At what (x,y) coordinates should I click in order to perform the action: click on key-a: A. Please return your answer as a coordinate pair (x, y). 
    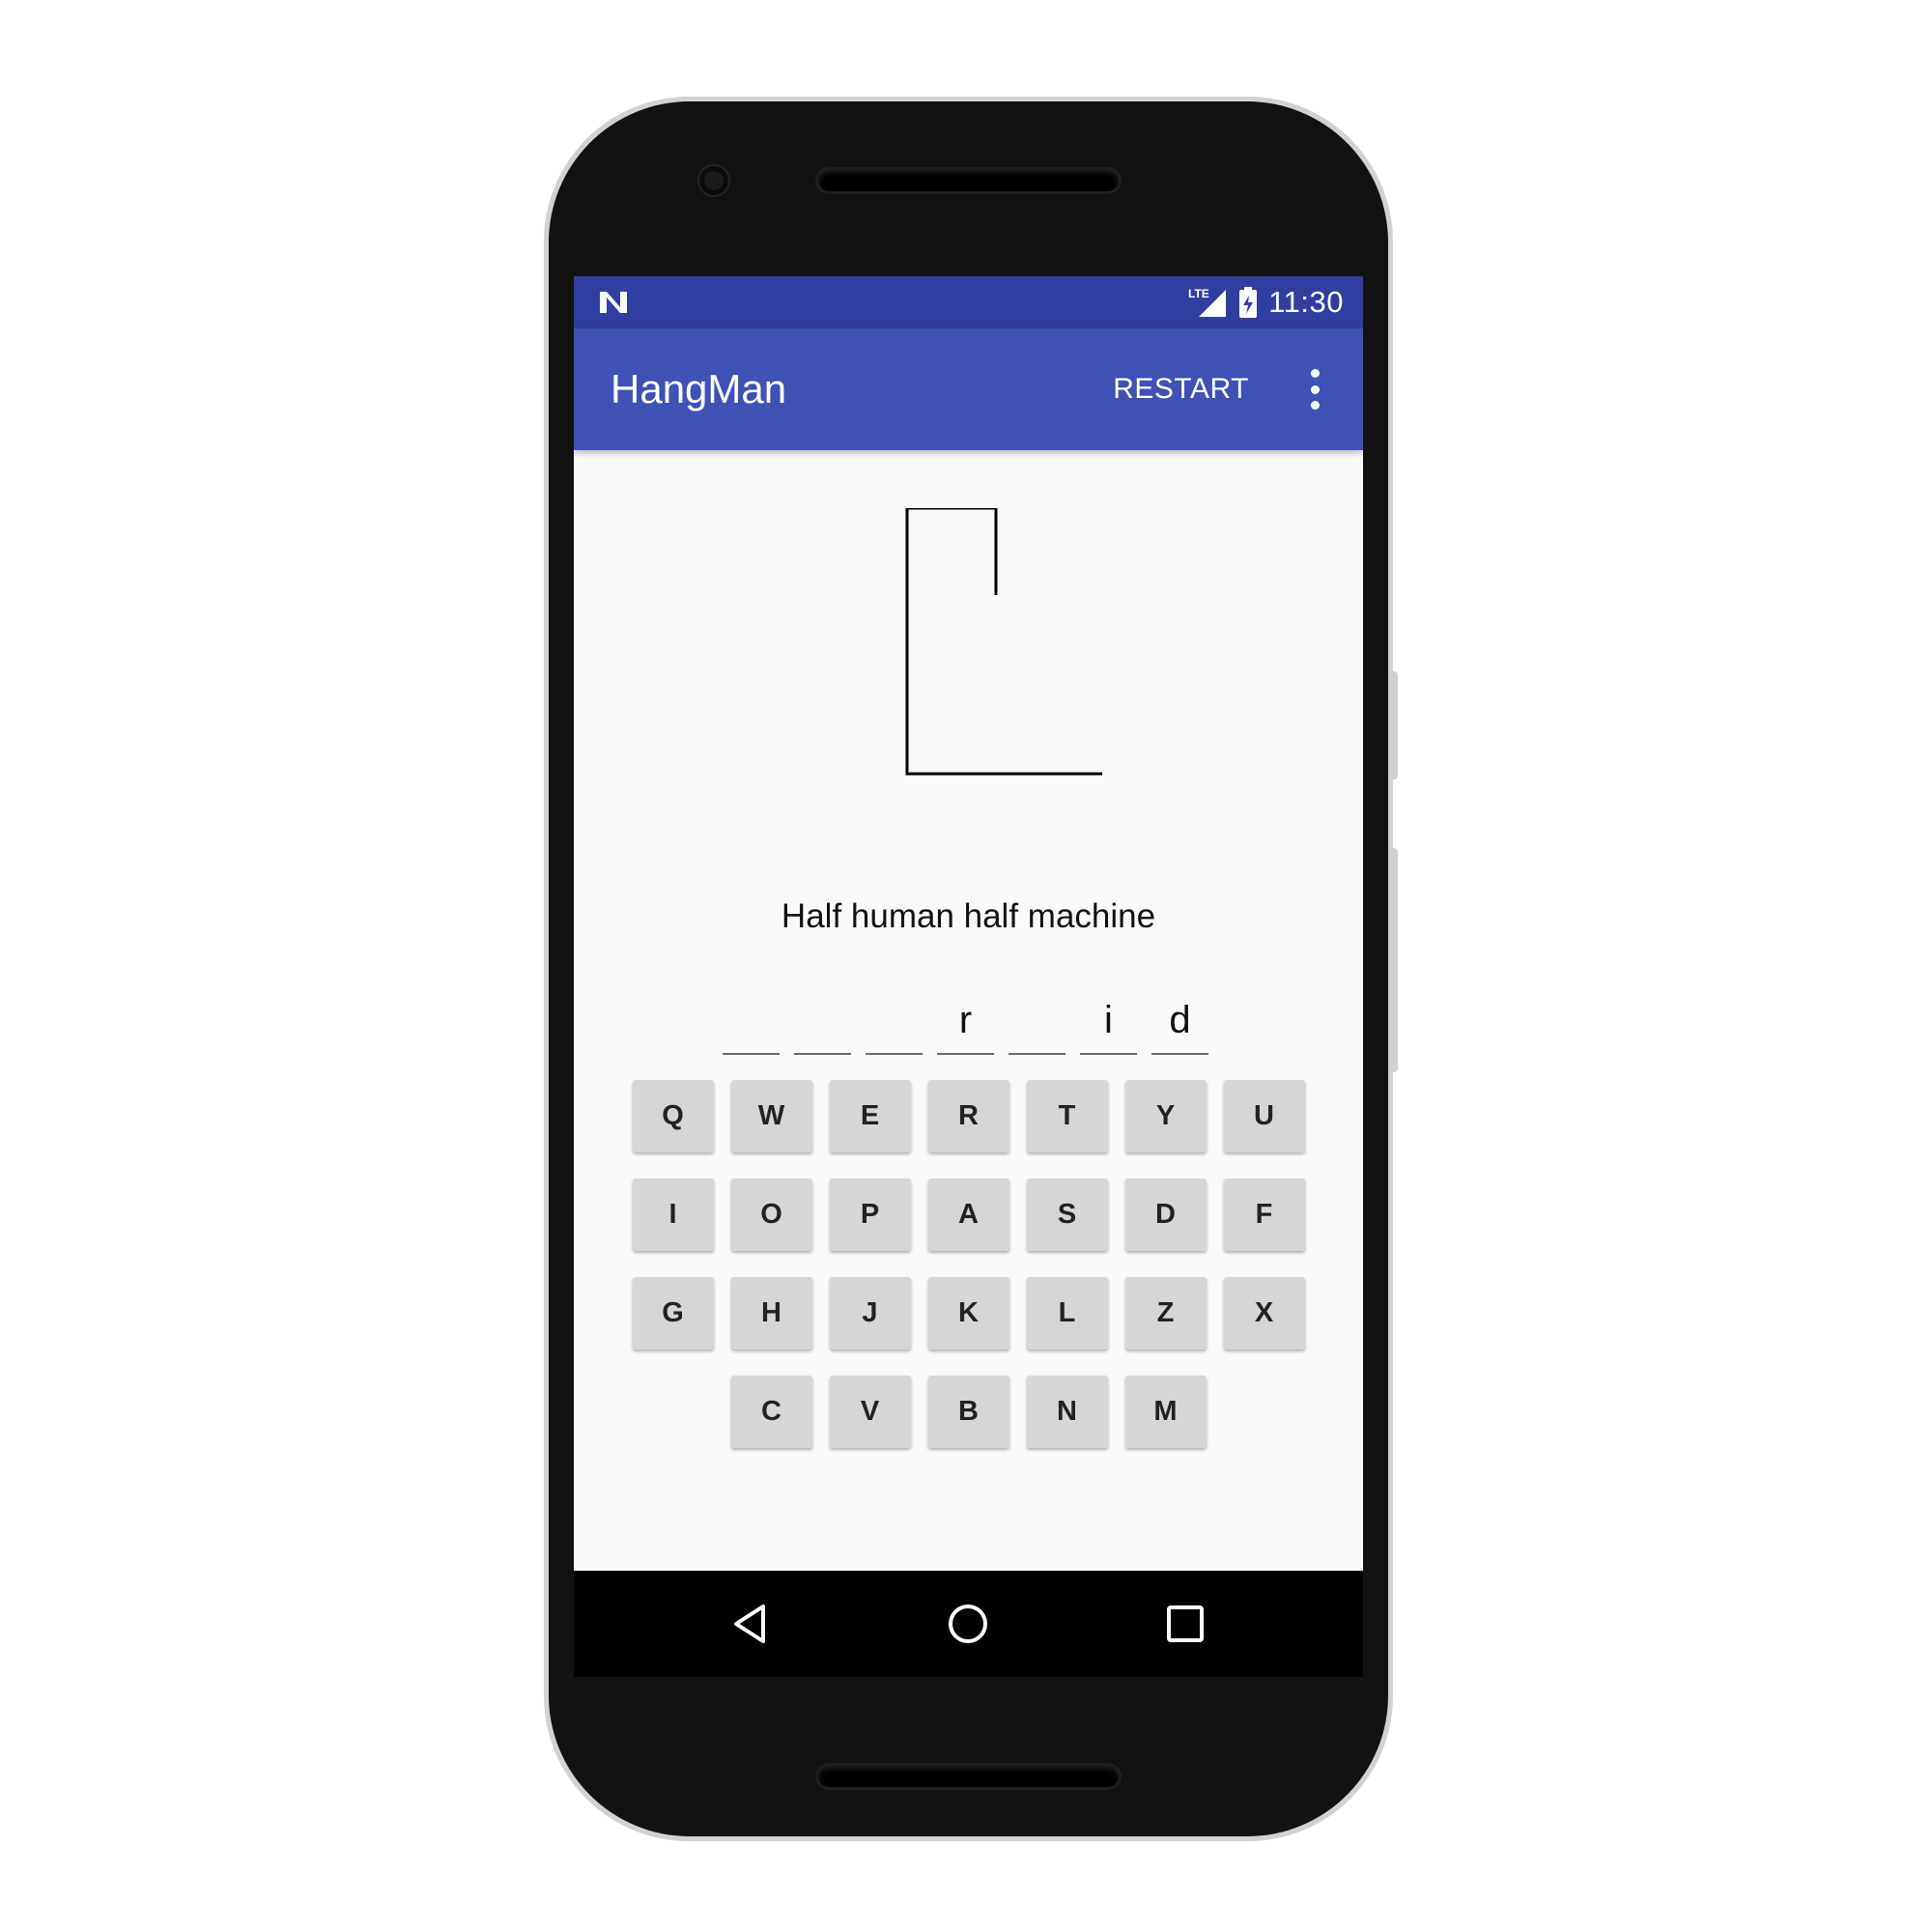
    Looking at the image, I should click on (968, 1215).